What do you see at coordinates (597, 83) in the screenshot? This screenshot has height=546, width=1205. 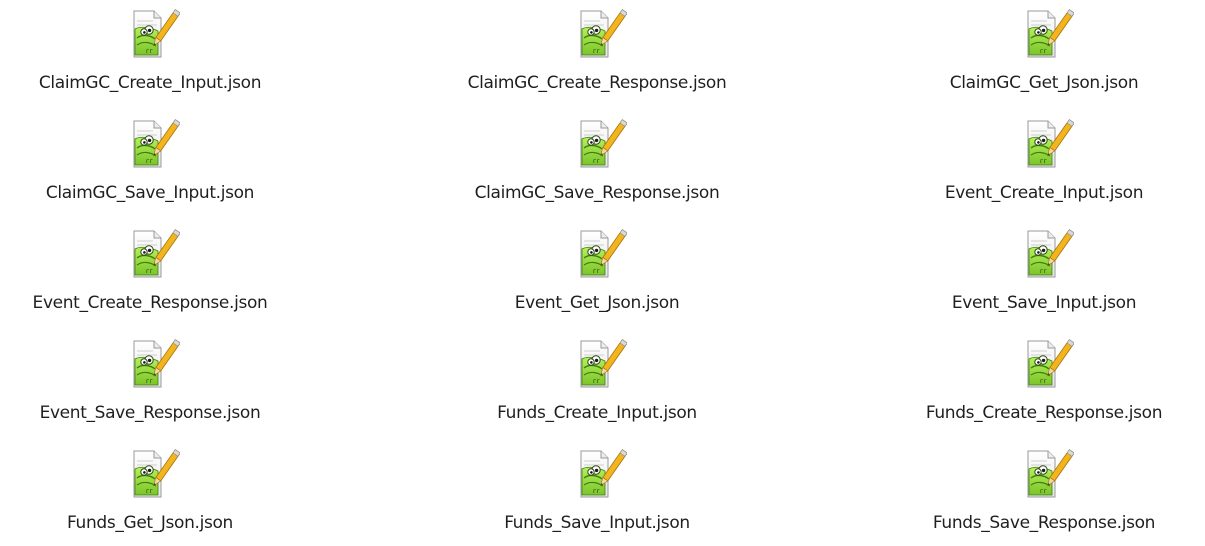 I see `file-name: ClaimGC_Create_Response.json` at bounding box center [597, 83].